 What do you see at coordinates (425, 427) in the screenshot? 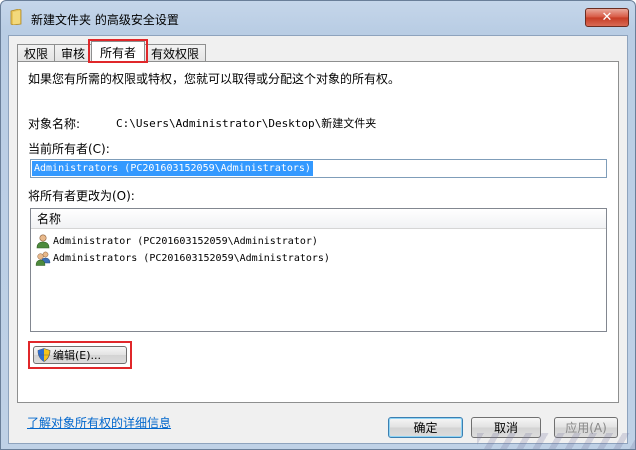
I see `ok-button: 确定` at bounding box center [425, 427].